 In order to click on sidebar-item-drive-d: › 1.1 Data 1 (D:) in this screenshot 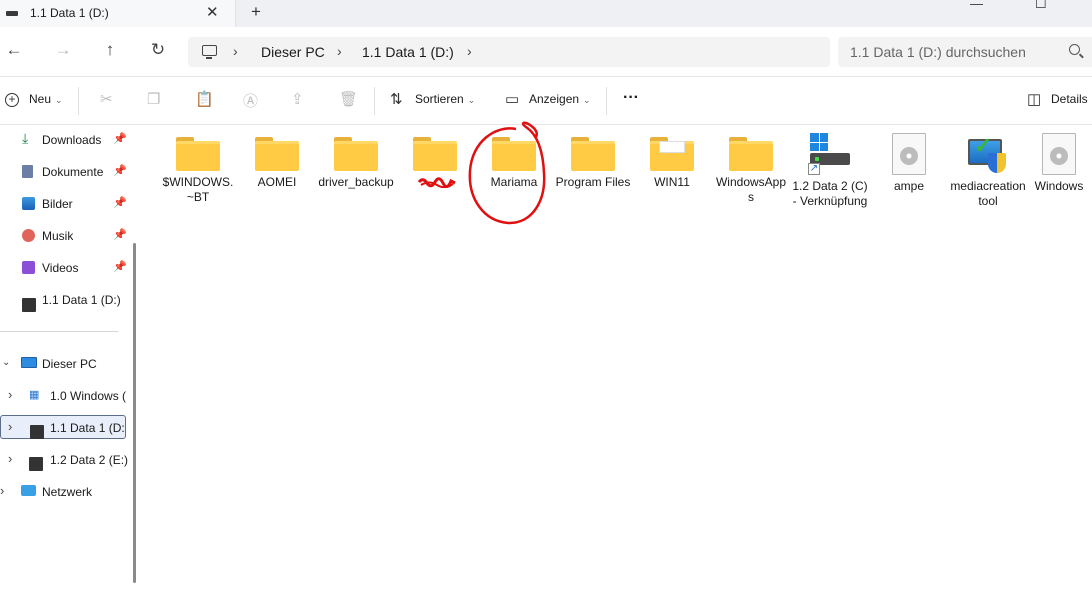, I will do `click(63, 427)`.